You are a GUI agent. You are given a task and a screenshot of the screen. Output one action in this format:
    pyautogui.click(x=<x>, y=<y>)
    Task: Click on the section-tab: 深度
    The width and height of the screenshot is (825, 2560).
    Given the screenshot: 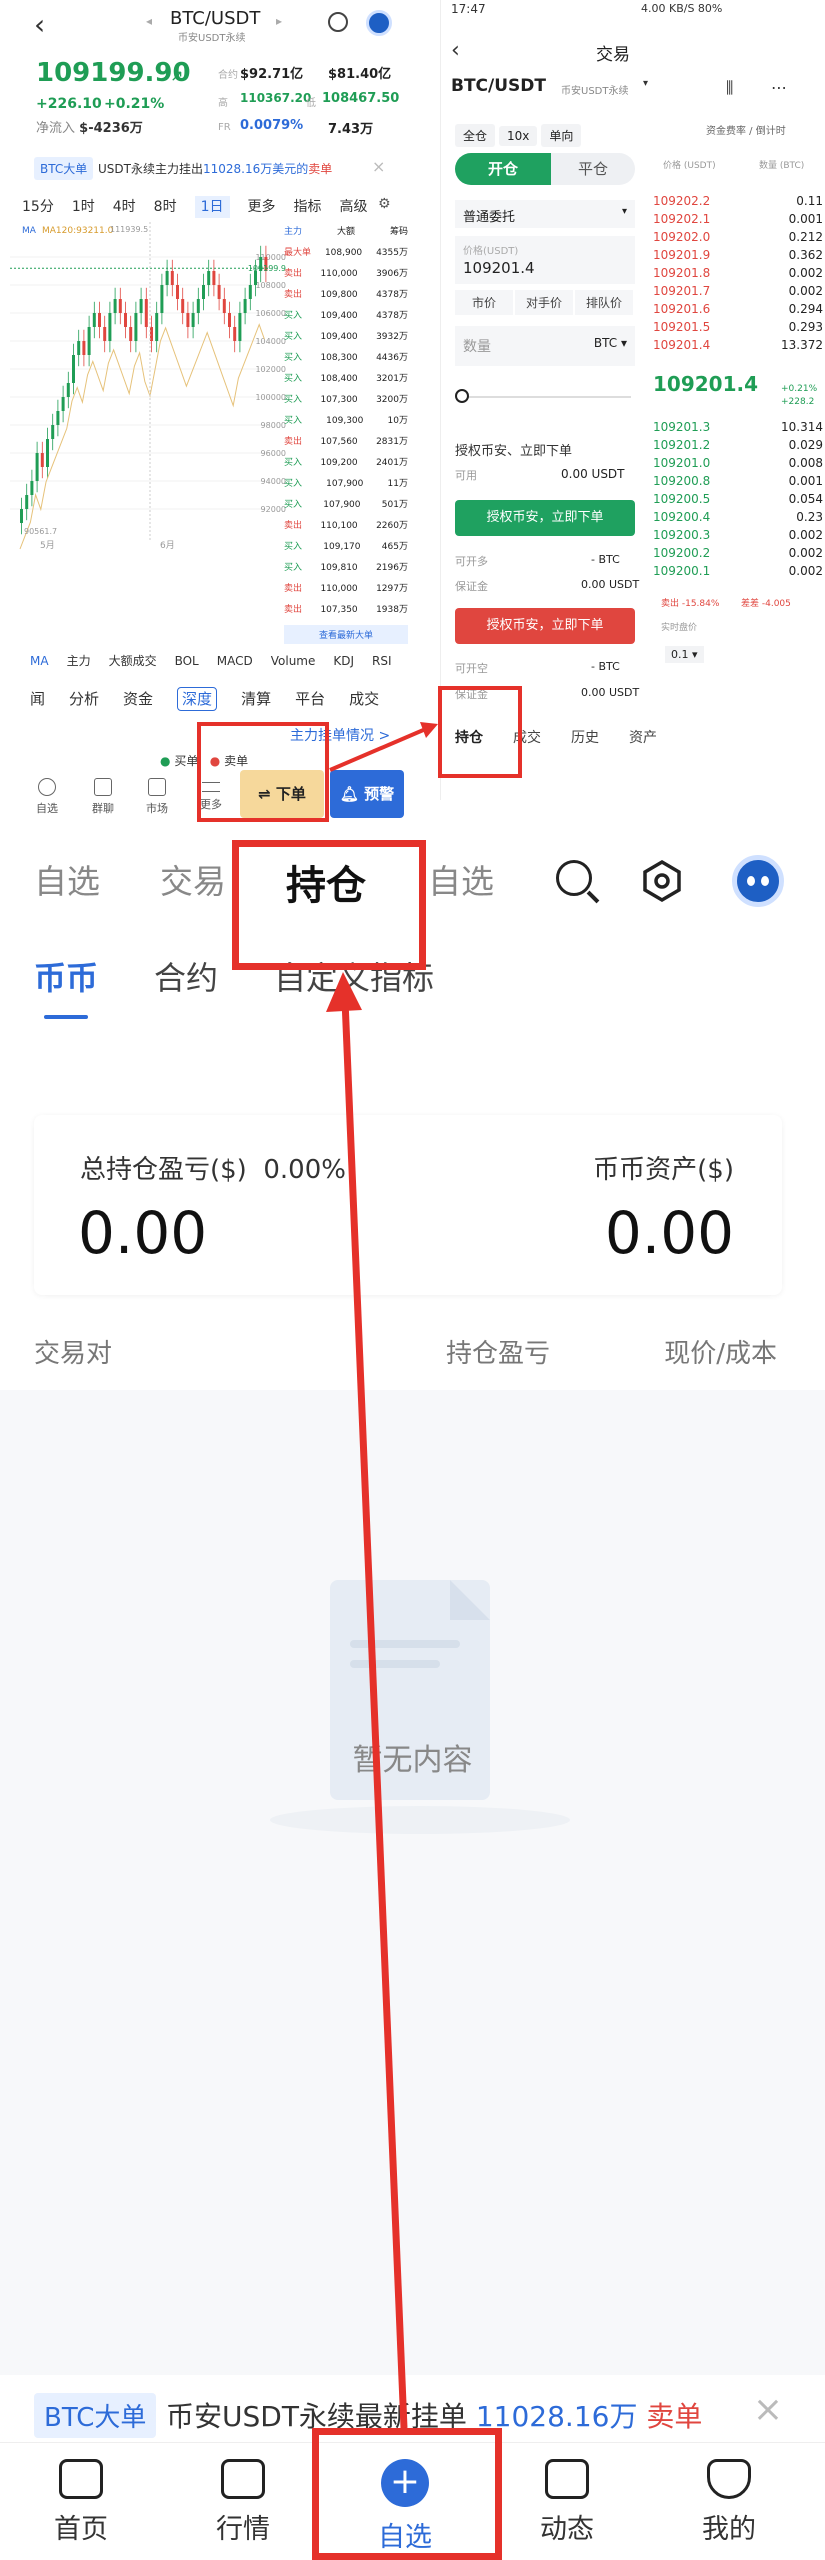 What is the action you would take?
    pyautogui.click(x=197, y=699)
    